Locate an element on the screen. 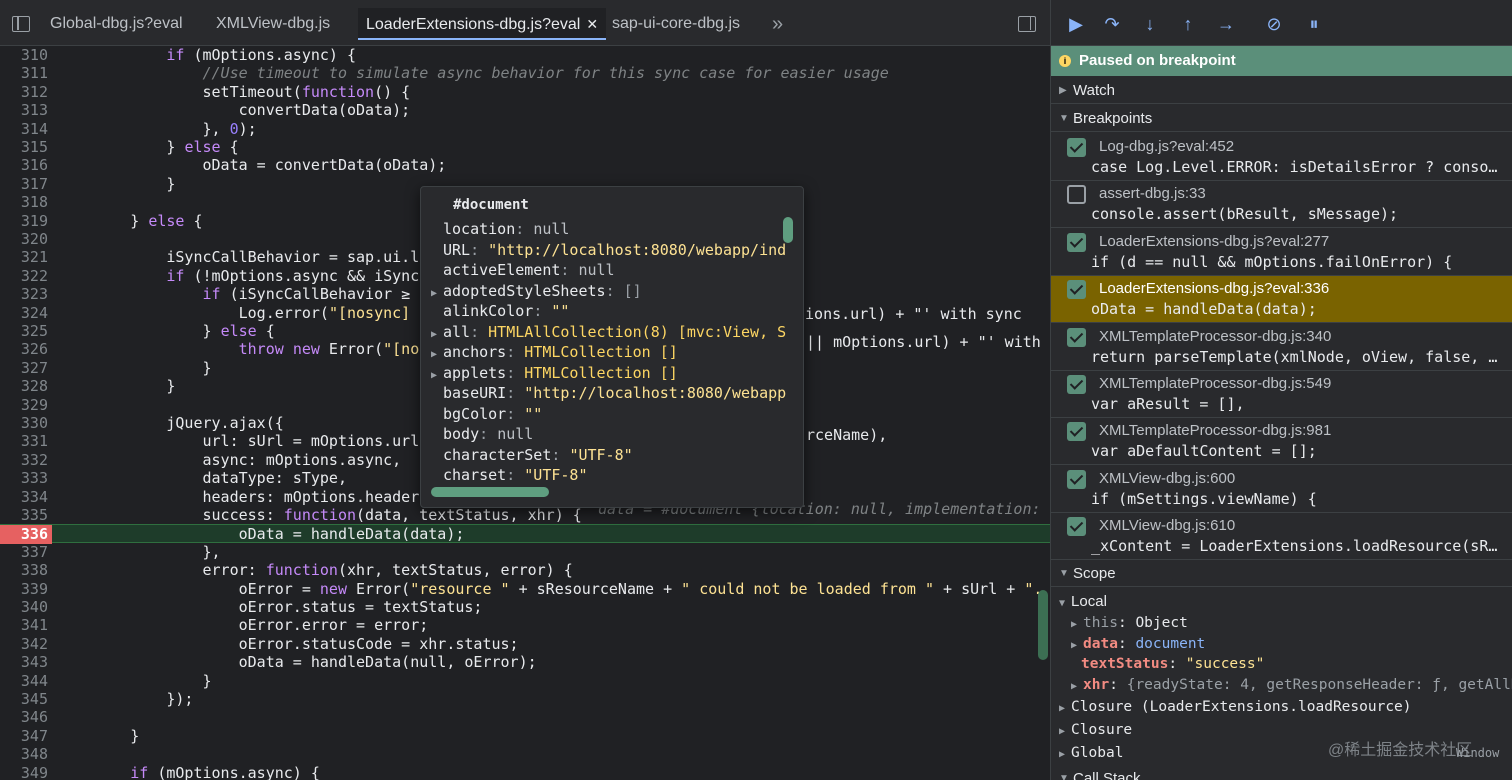 The width and height of the screenshot is (1512, 780). popover-property-row: ▶ all: HTMLAllCollection(8) [mvc:View, S is located at coordinates (611, 332).